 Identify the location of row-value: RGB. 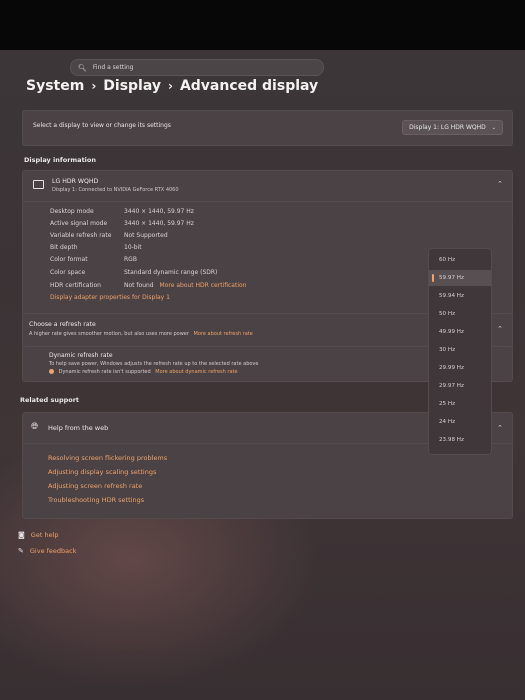
(130, 259).